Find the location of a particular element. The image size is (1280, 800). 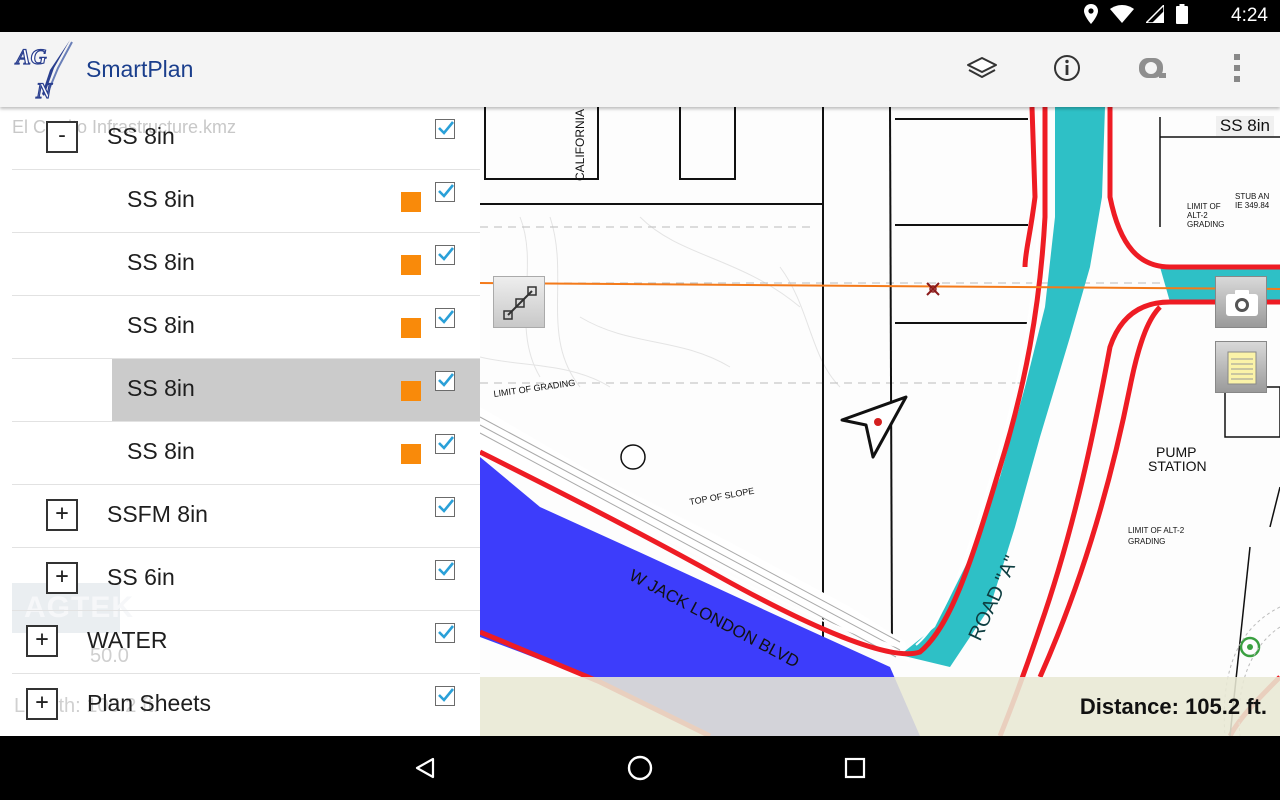

info-icon is located at coordinates (1067, 70).